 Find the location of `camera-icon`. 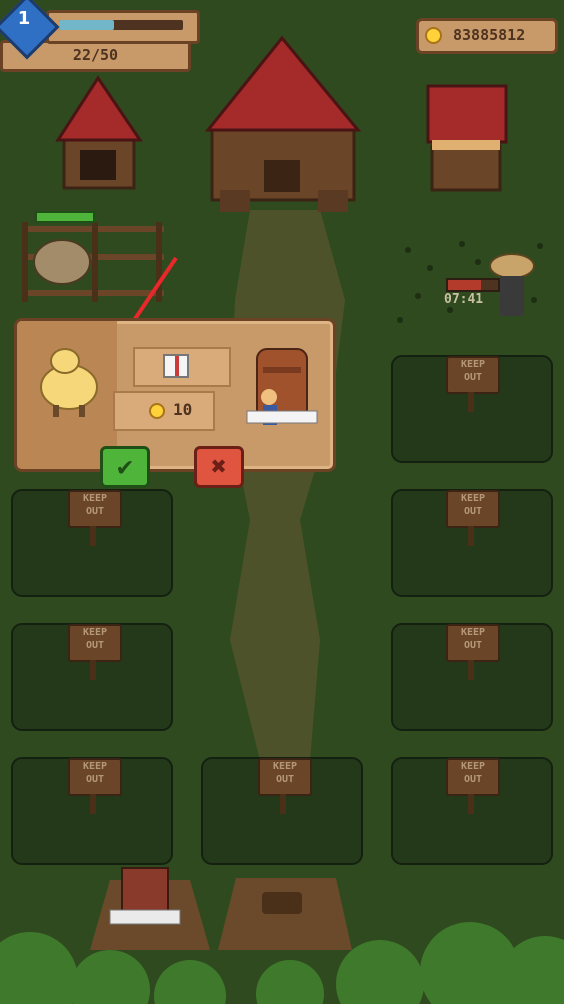

camera-icon is located at coordinates (282, 903).